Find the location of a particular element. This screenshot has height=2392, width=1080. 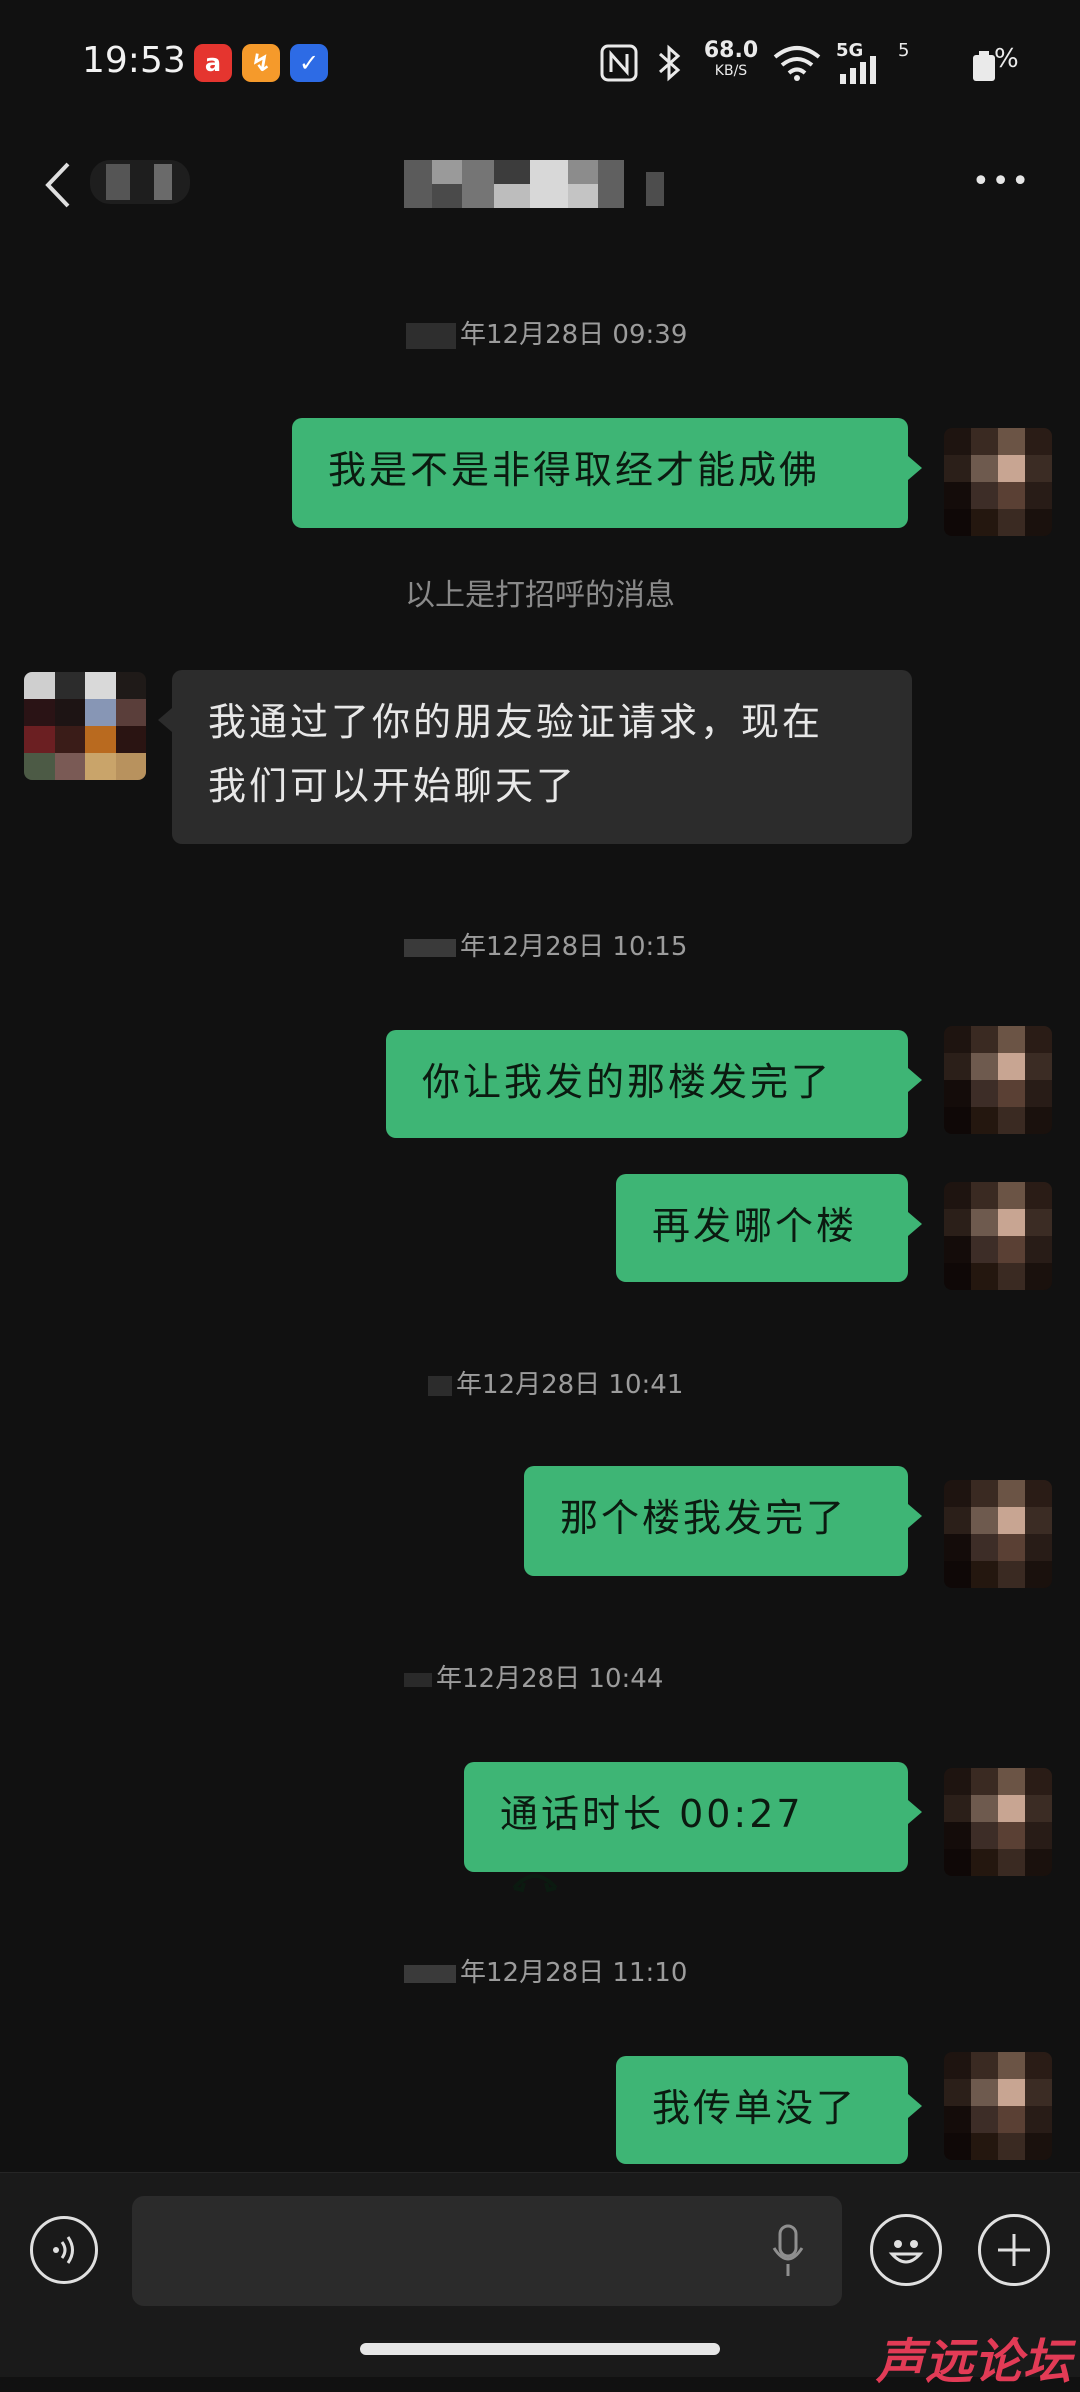

voice-wave-icon is located at coordinates (63, 2250).